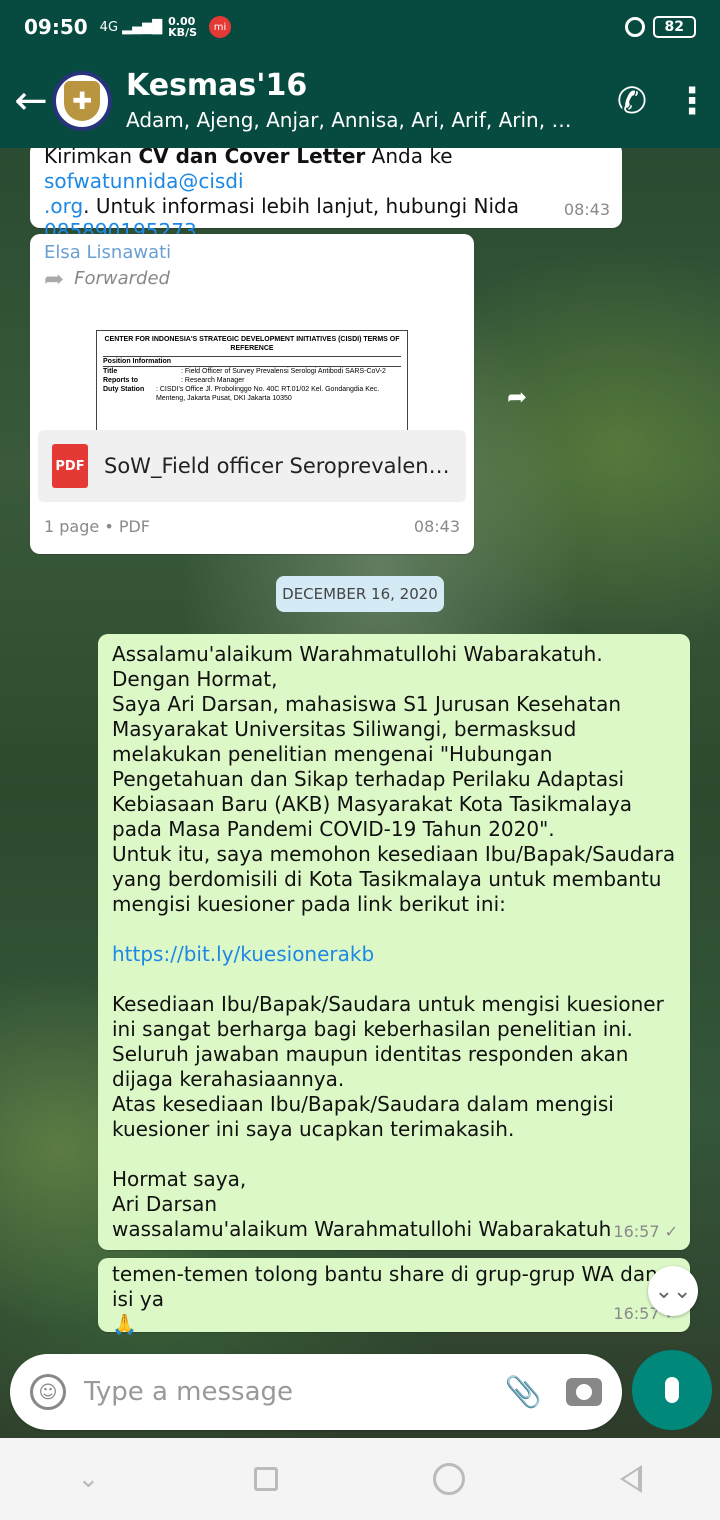 The width and height of the screenshot is (720, 1520). Describe the element at coordinates (634, 27) in the screenshot. I see `alarm-icon` at that location.